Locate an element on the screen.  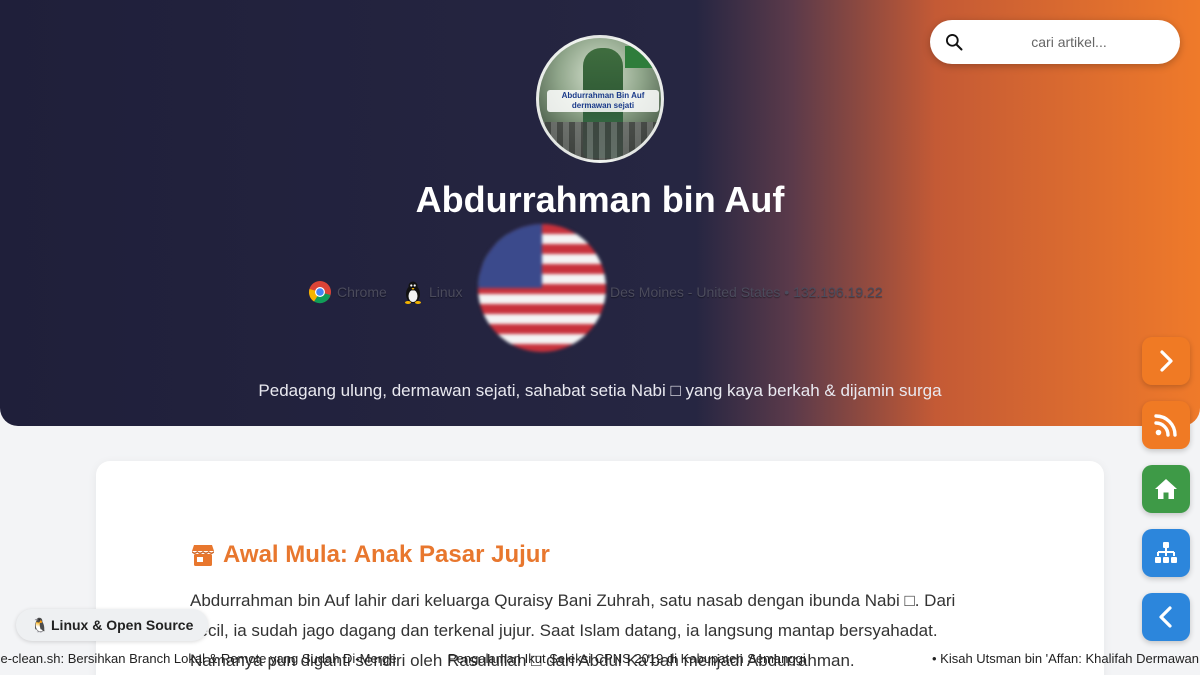
store-icon is located at coordinates (203, 555).